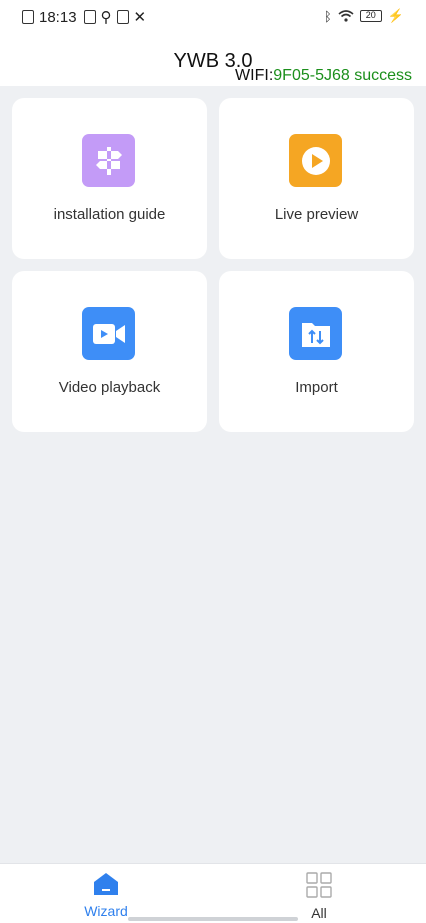 This screenshot has width=426, height=923. What do you see at coordinates (346, 16) in the screenshot?
I see `wifi-signal-icon` at bounding box center [346, 16].